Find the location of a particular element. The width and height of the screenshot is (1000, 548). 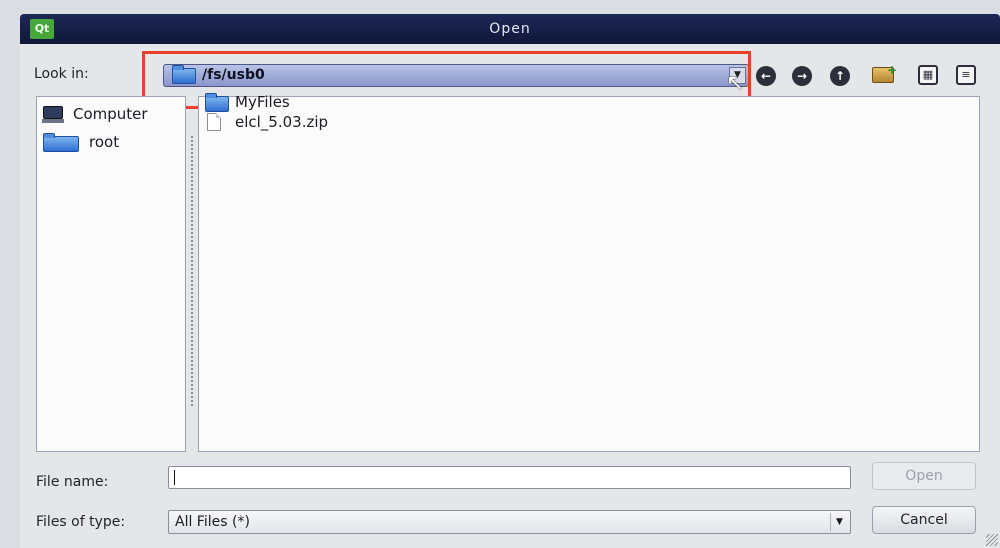

files-of-type-label: Files of type: is located at coordinates (81, 522).